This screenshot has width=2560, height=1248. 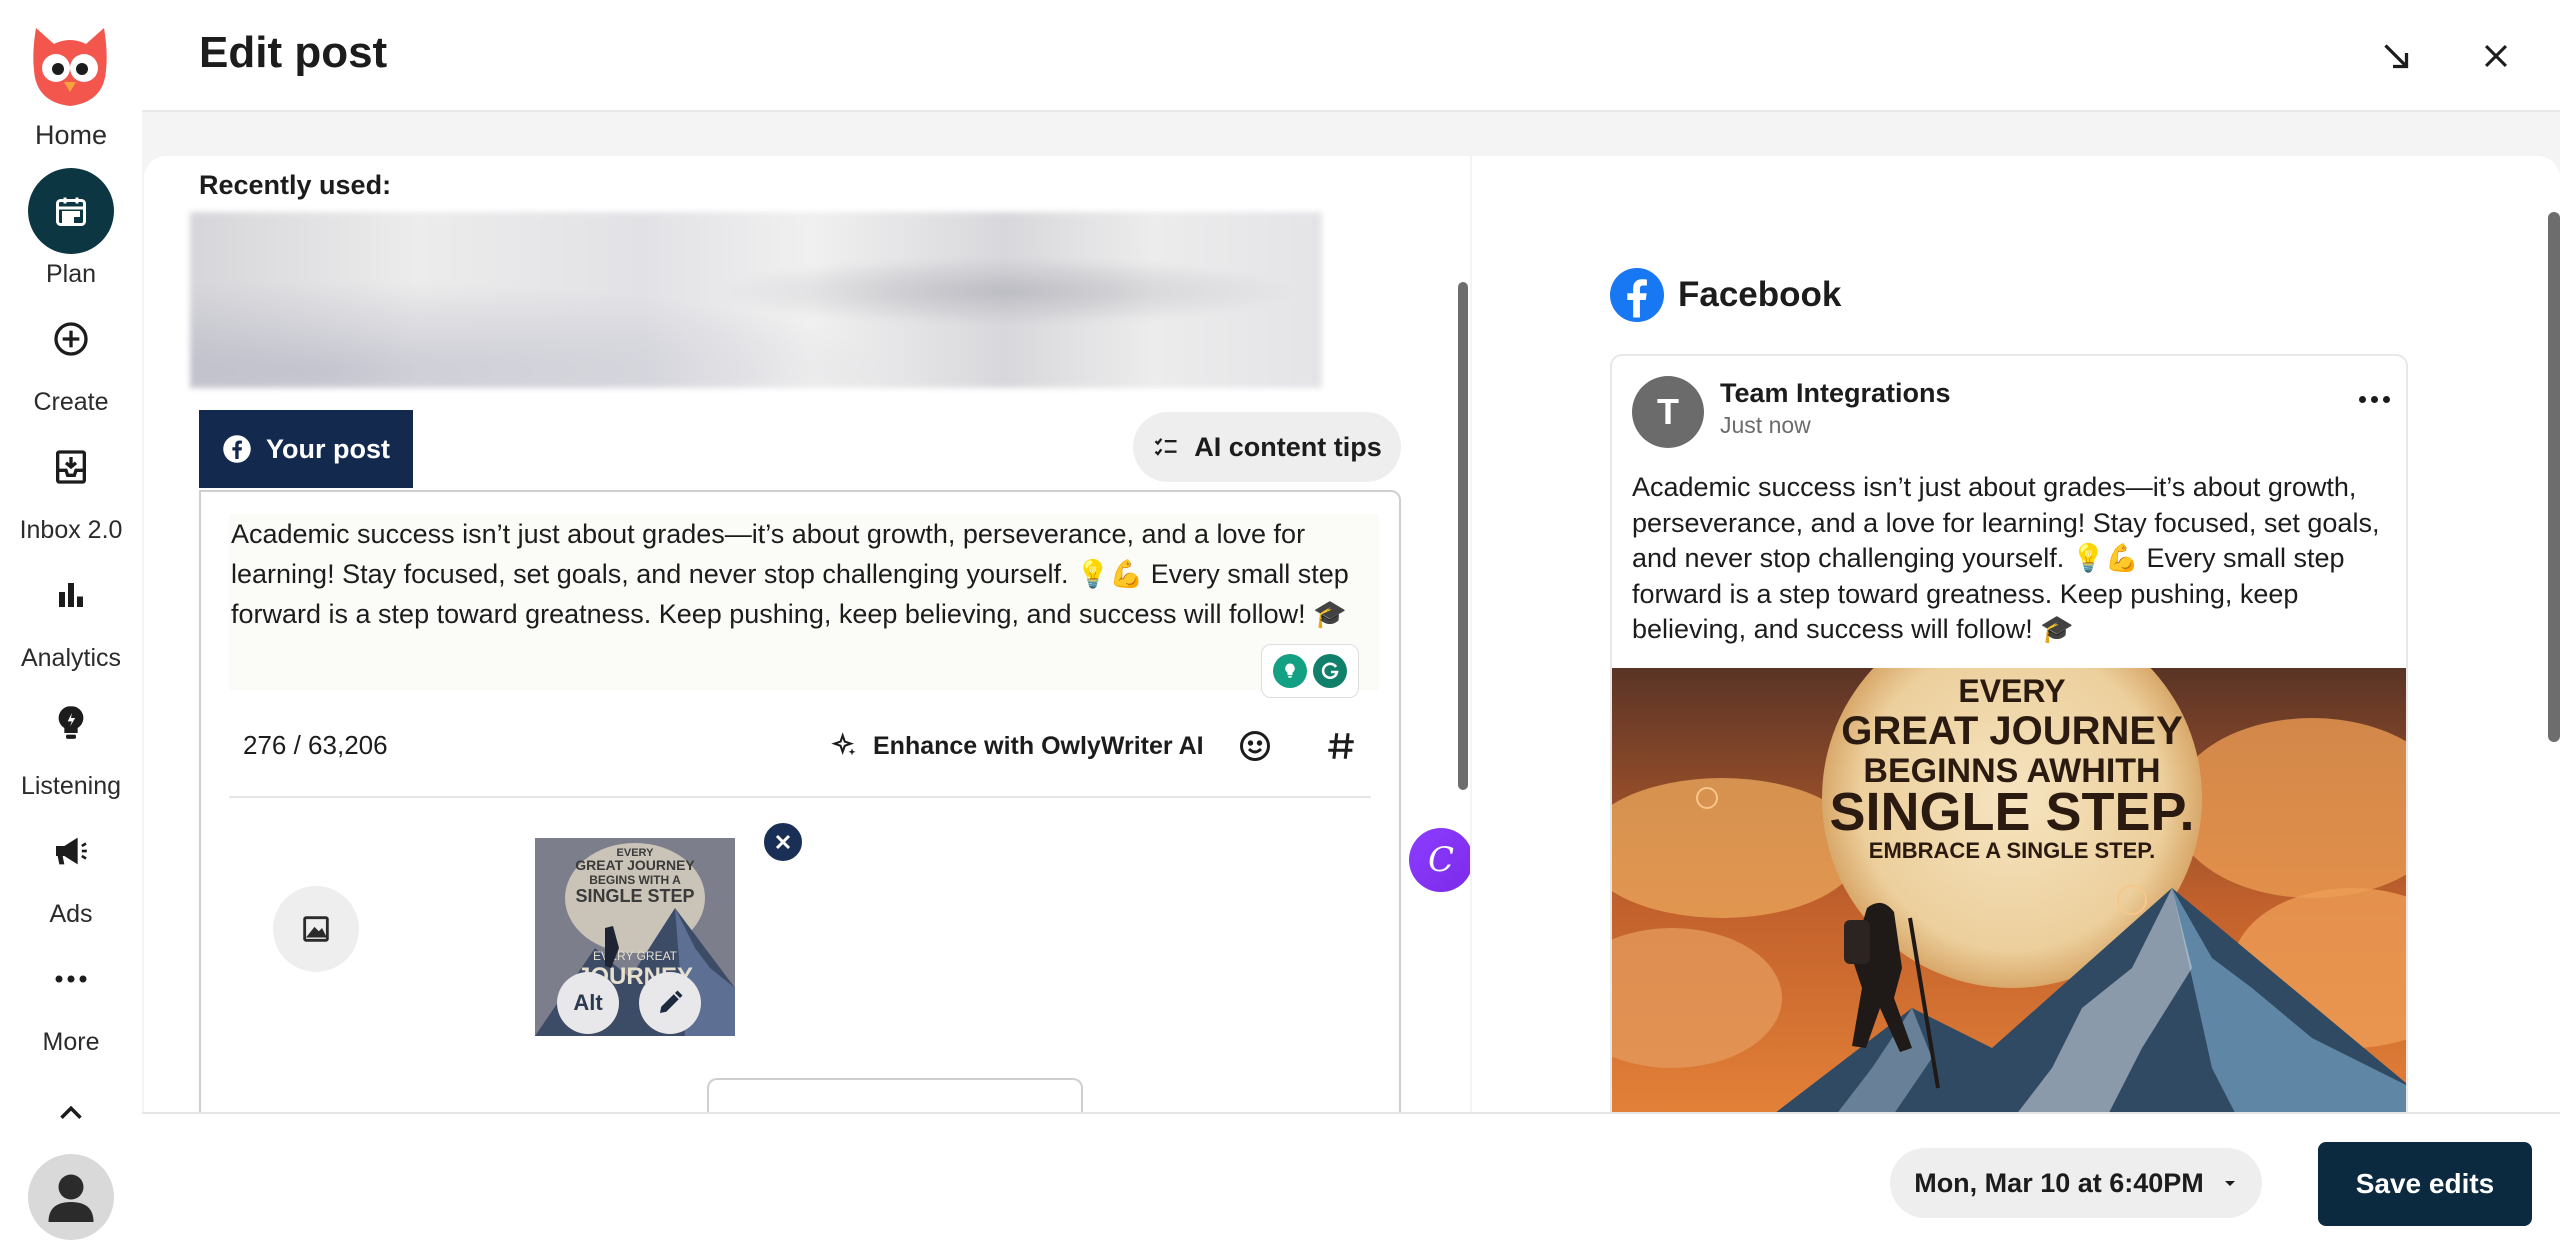 I want to click on divider, so click(x=800, y=797).